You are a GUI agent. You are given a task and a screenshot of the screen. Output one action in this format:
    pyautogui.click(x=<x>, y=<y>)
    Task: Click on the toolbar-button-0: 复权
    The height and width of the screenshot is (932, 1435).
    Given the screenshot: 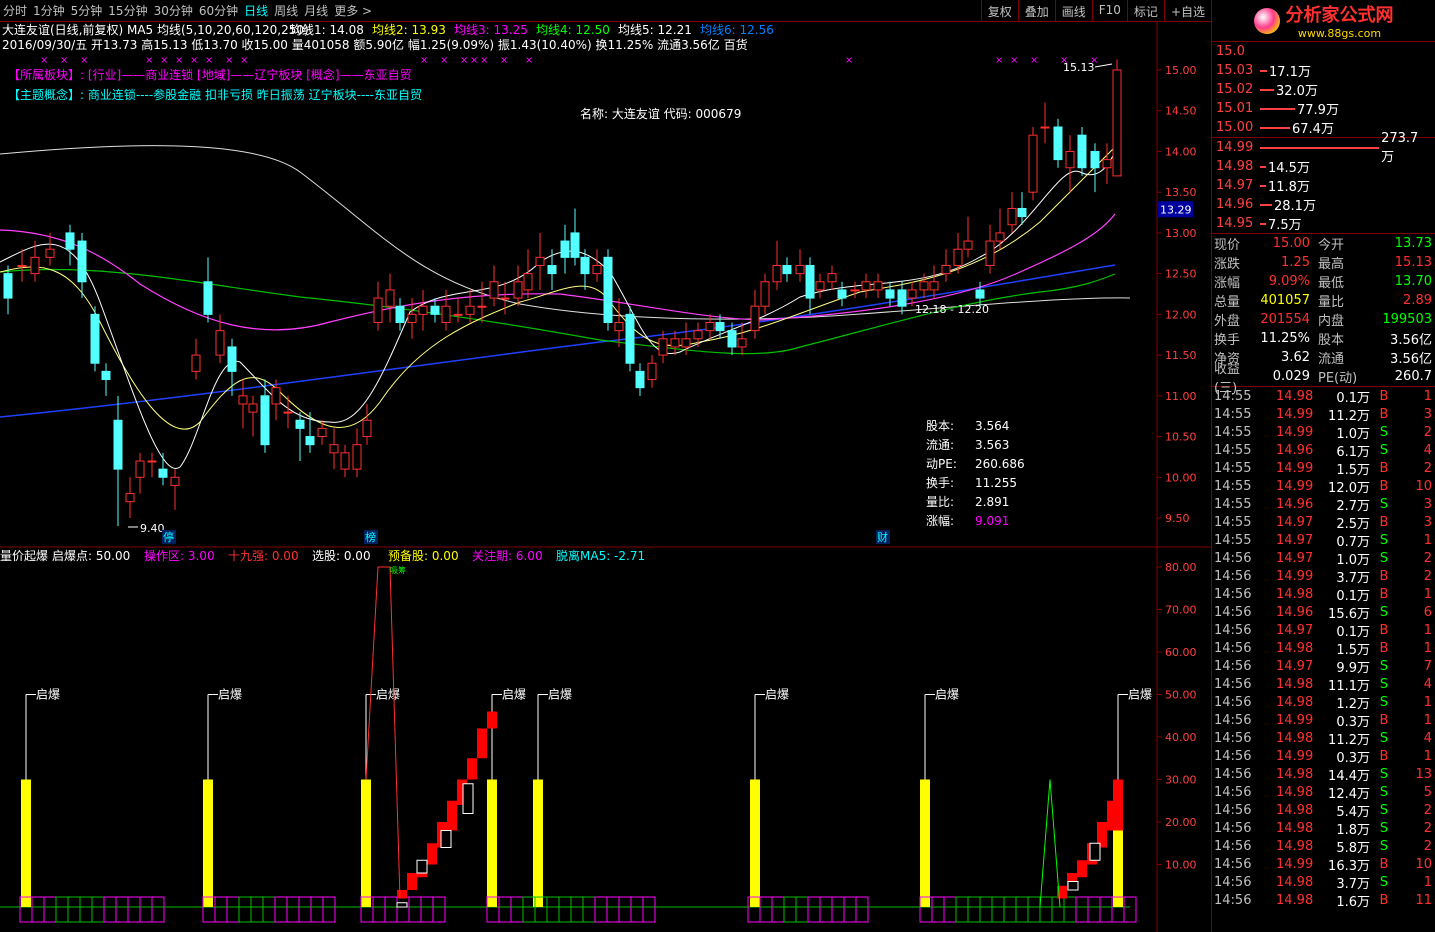 What is the action you would take?
    pyautogui.click(x=999, y=11)
    